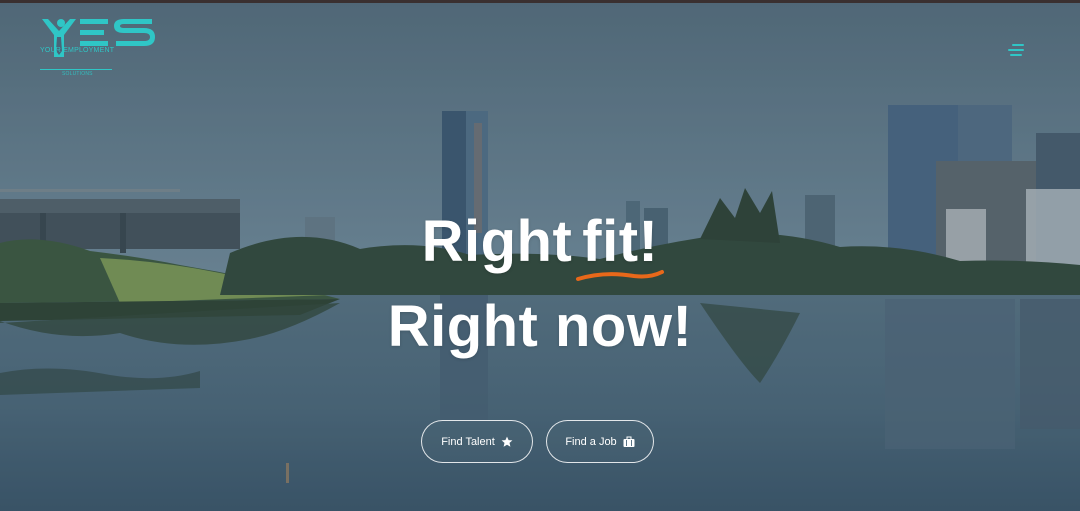 This screenshot has height=511, width=1080. Describe the element at coordinates (497, 241) in the screenshot. I see `headline-word-right: Right` at that location.